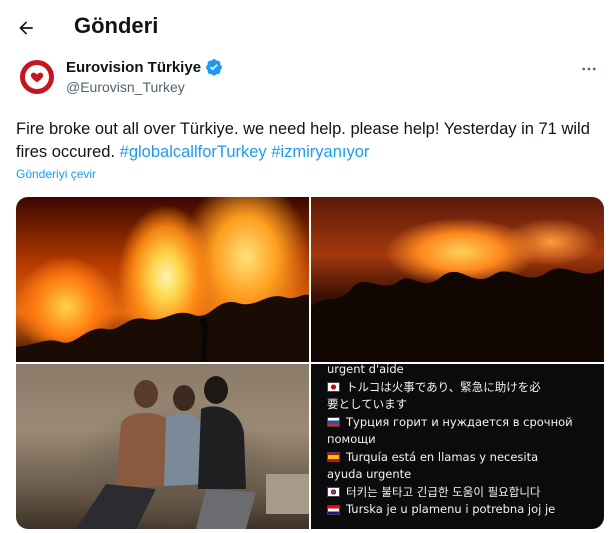 Image resolution: width=614 pixels, height=533 pixels. What do you see at coordinates (134, 67) in the screenshot?
I see `author-name: Eurovision Türkiye` at bounding box center [134, 67].